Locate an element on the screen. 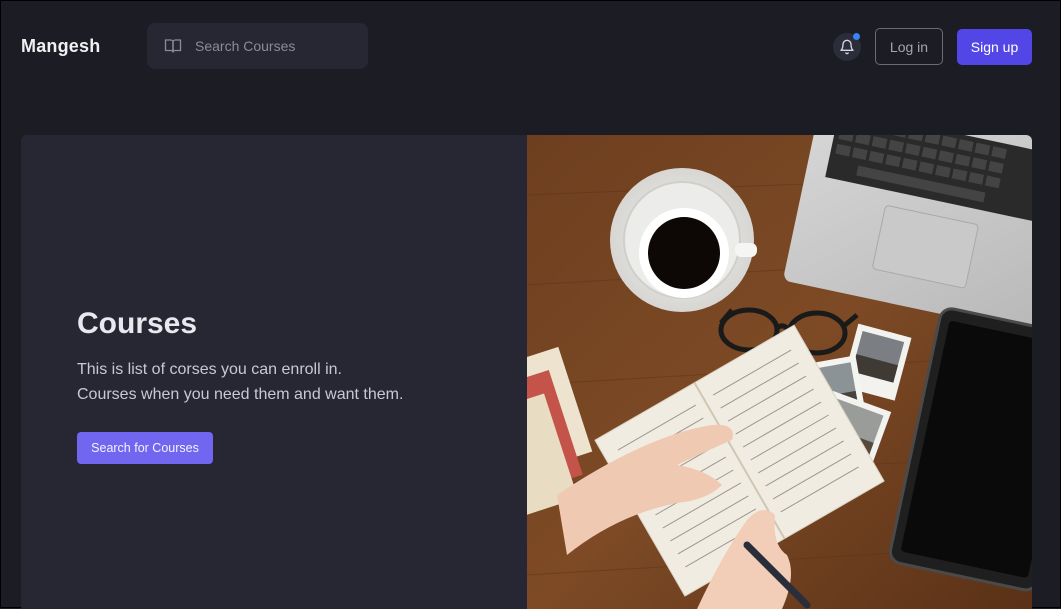 Image resolution: width=1061 pixels, height=609 pixels. search-bar is located at coordinates (257, 46).